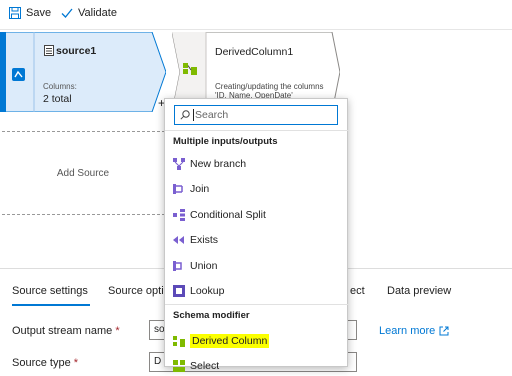  I want to click on save-button: Save, so click(30, 13).